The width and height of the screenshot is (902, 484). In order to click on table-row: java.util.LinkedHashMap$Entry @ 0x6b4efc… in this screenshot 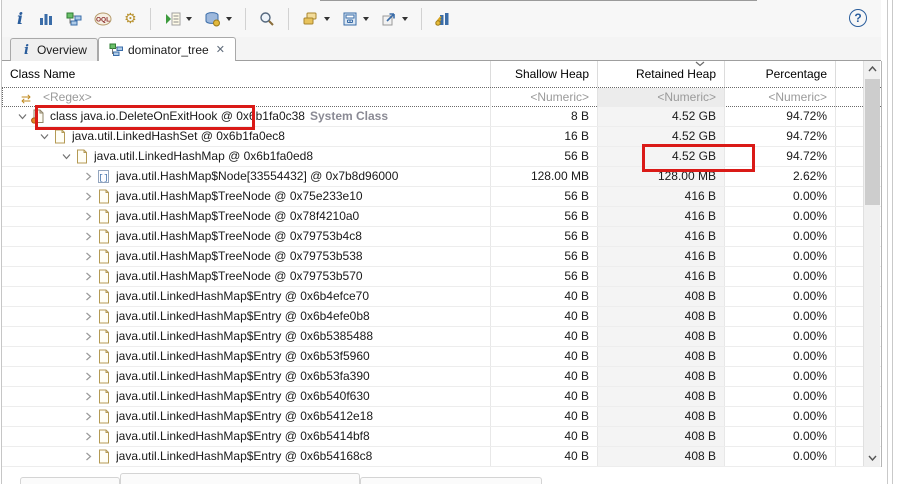, I will do `click(441, 297)`.